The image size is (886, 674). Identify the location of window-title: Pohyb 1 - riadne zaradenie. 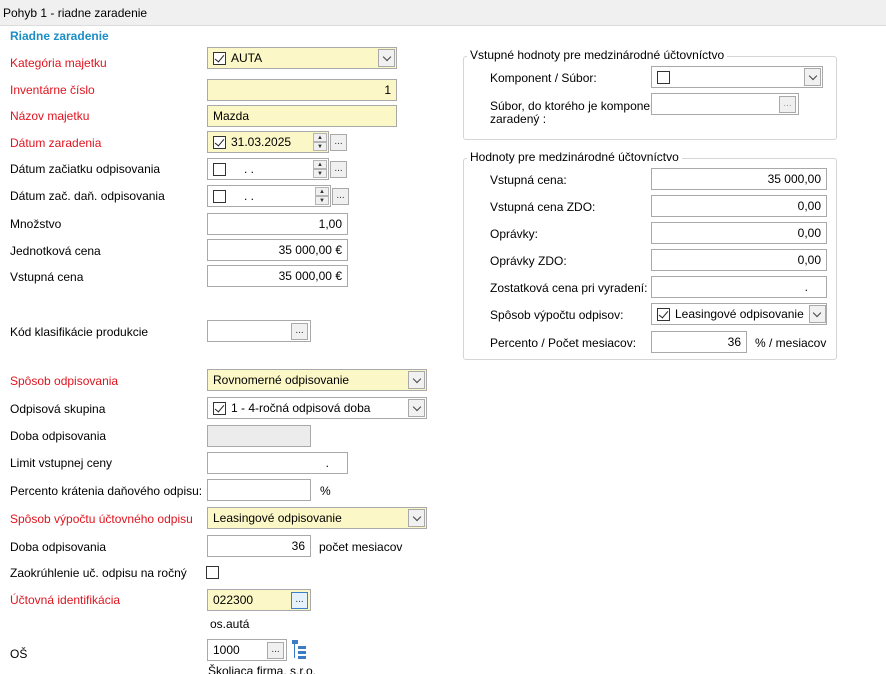
(443, 13).